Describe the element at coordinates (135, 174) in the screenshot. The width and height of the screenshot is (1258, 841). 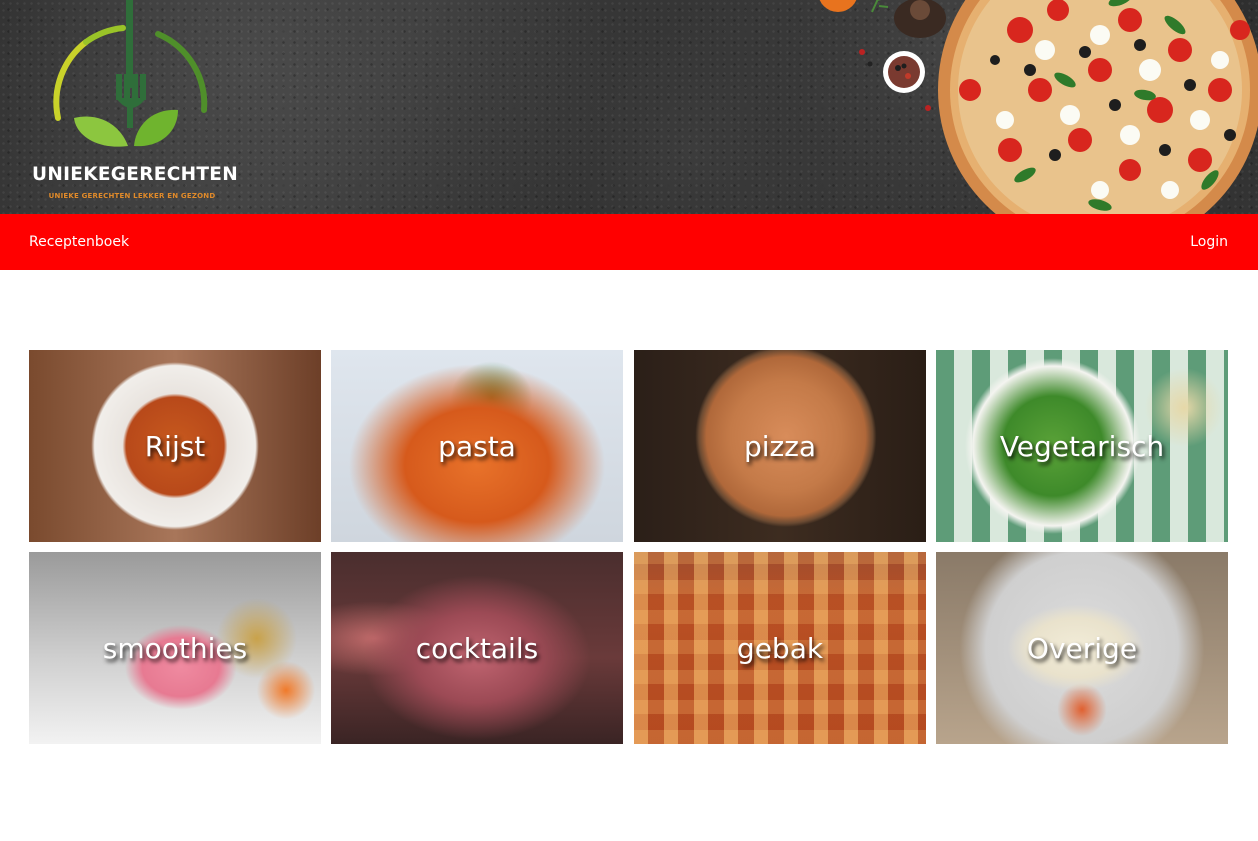
I see `logo-wordmark: UNIEKEGERECHTEN` at that location.